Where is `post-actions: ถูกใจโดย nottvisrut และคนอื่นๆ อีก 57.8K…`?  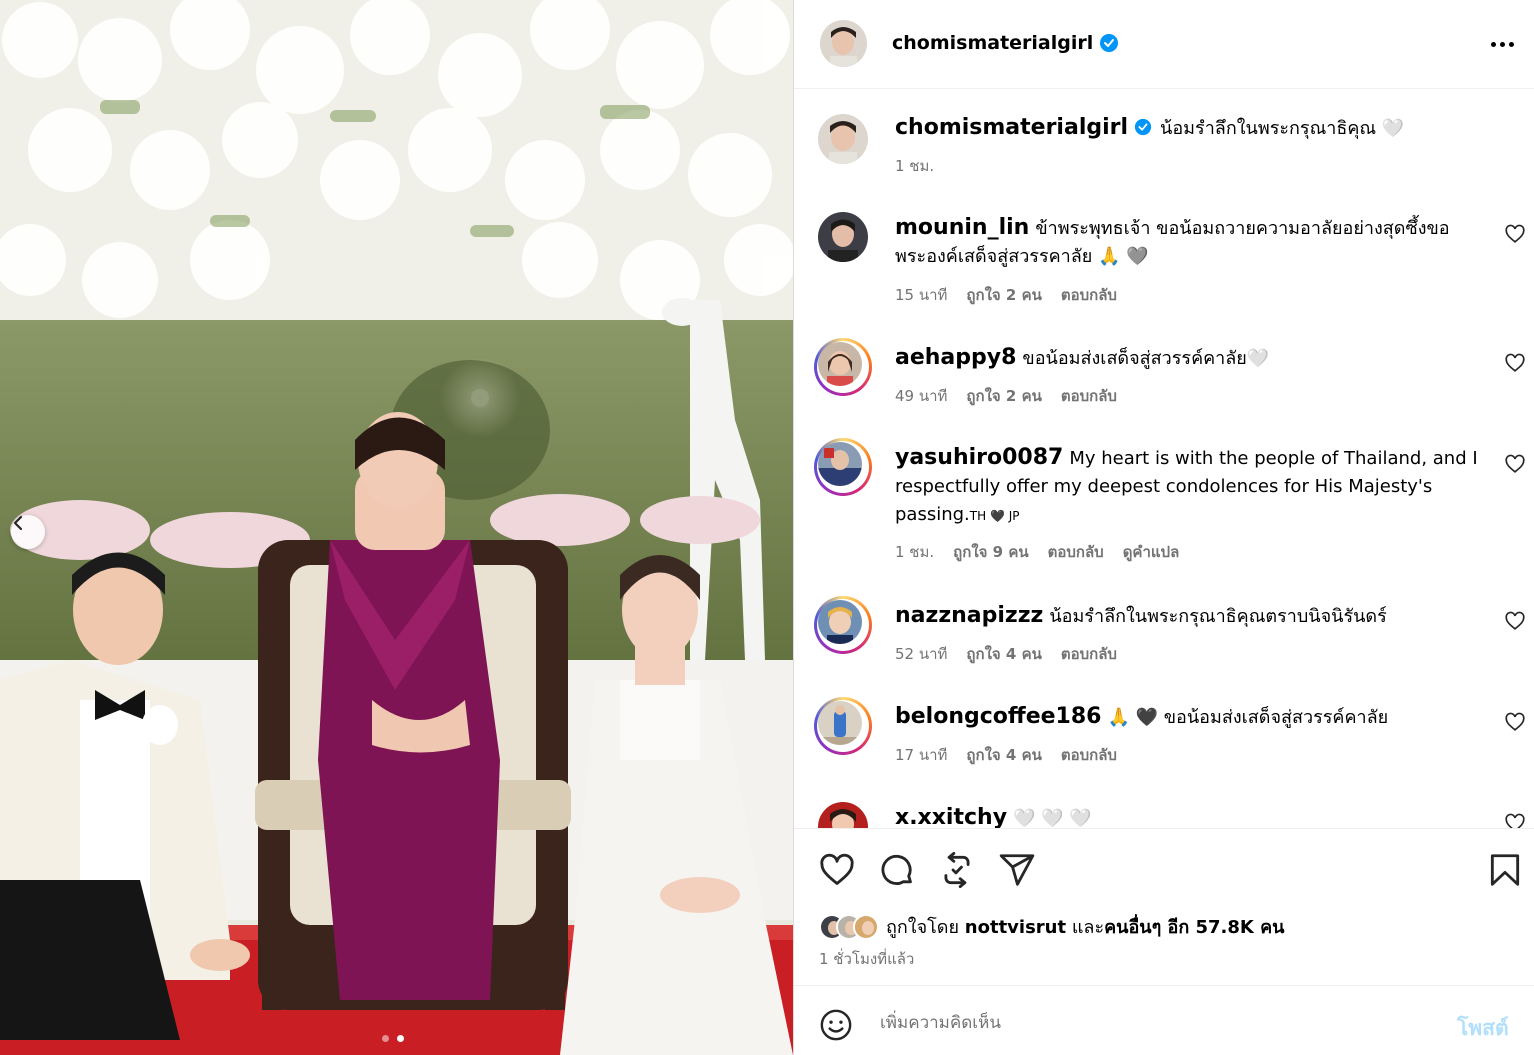 post-actions: ถูกใจโดย nottvisrut และคนอื่นๆ อีก 57.8K… is located at coordinates (1164, 906).